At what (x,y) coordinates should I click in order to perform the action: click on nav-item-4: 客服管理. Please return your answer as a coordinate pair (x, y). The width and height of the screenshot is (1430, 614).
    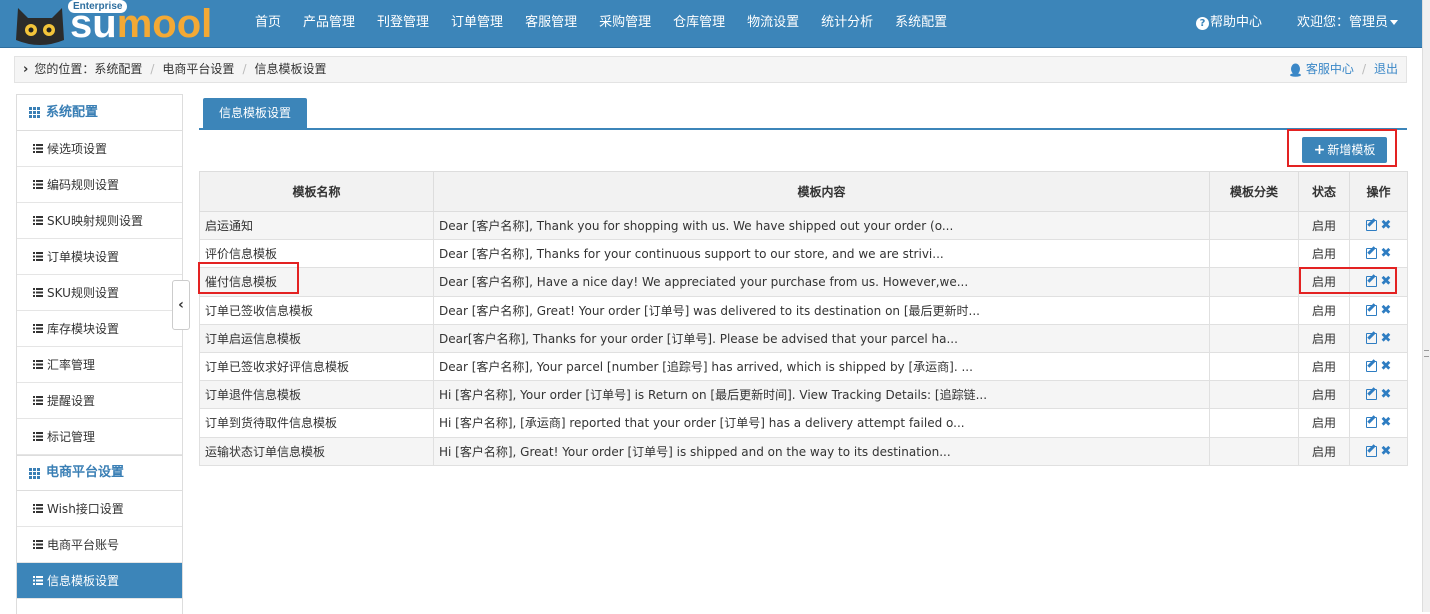
    Looking at the image, I should click on (551, 24).